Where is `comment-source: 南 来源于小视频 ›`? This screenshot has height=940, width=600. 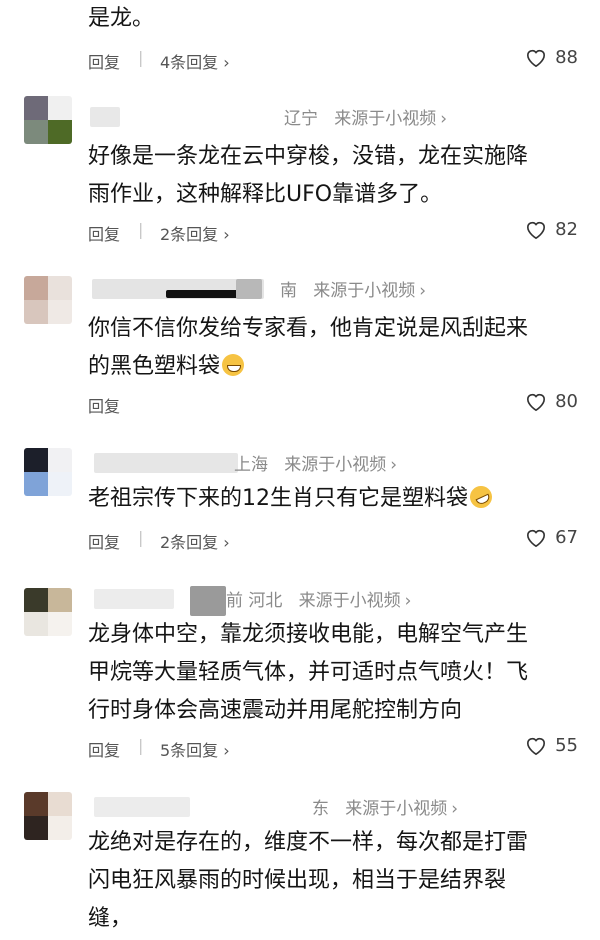
comment-source: 南 来源于小视频 › is located at coordinates (353, 288).